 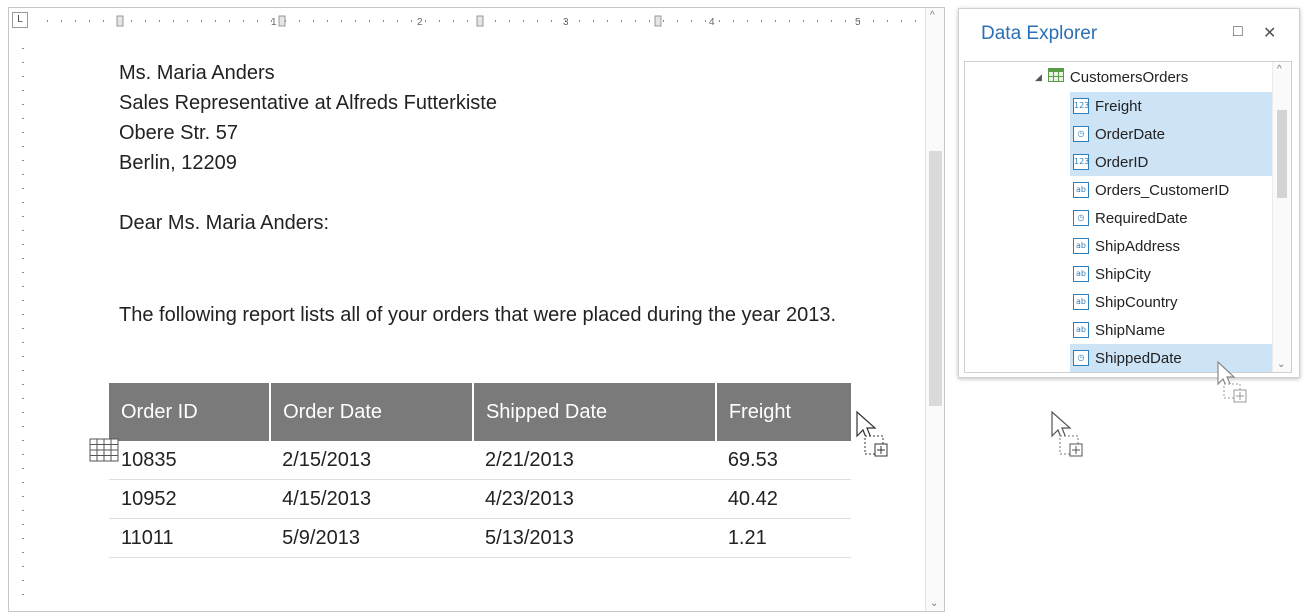 I want to click on table-select-icon, so click(x=104, y=450).